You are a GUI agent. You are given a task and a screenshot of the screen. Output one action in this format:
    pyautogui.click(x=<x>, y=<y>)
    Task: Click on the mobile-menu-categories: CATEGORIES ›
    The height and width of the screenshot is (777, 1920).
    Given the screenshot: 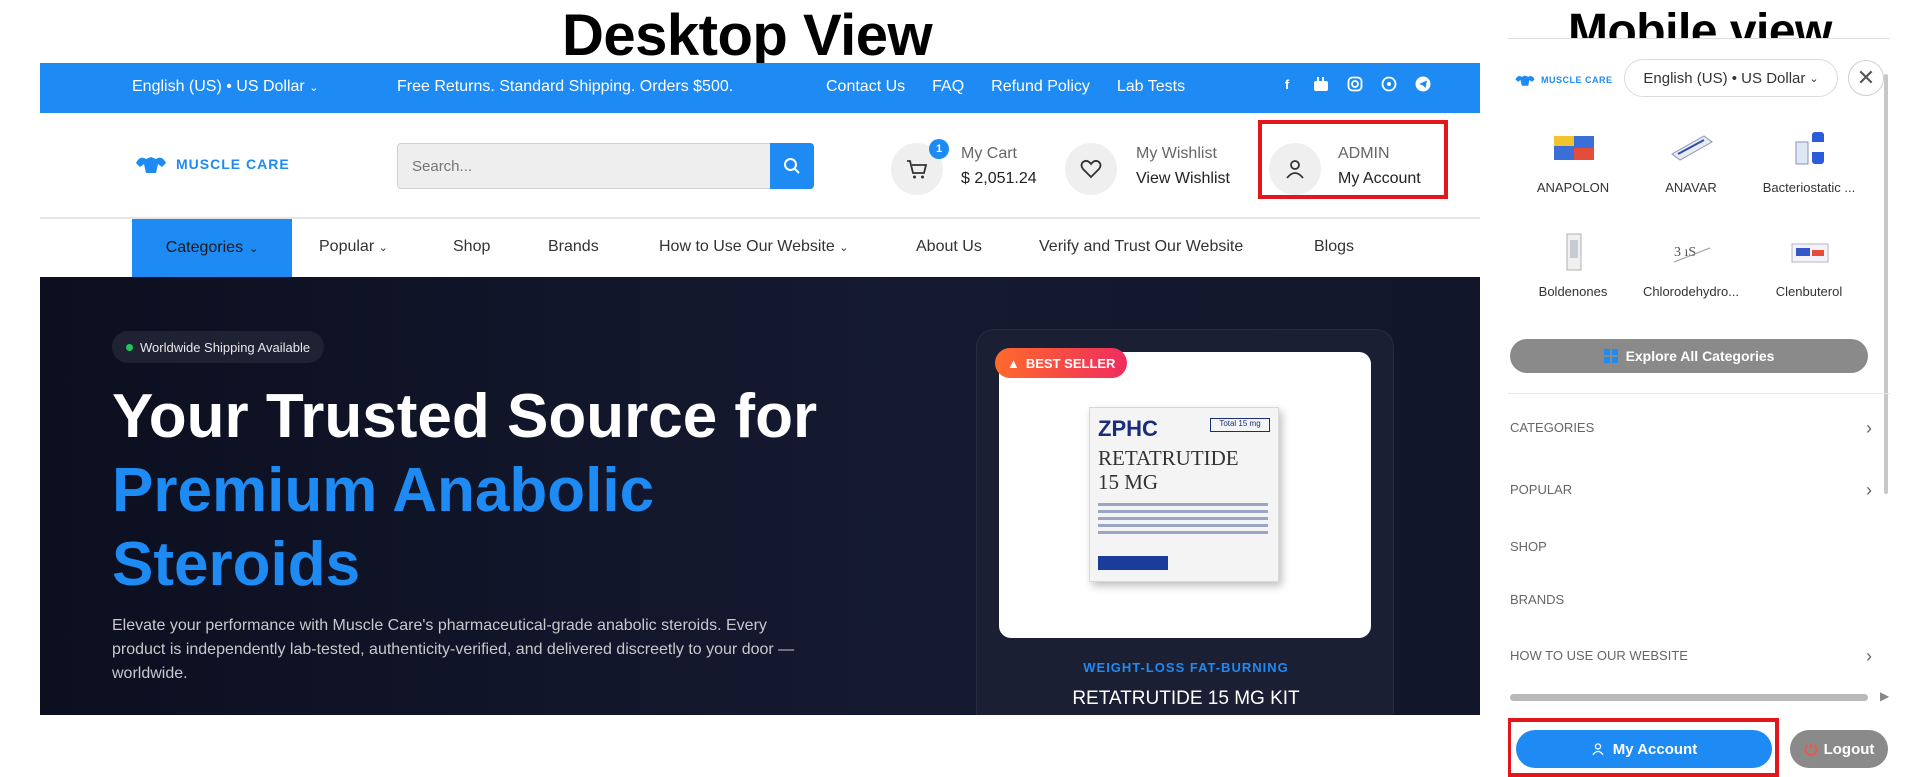 What is the action you would take?
    pyautogui.click(x=1695, y=428)
    